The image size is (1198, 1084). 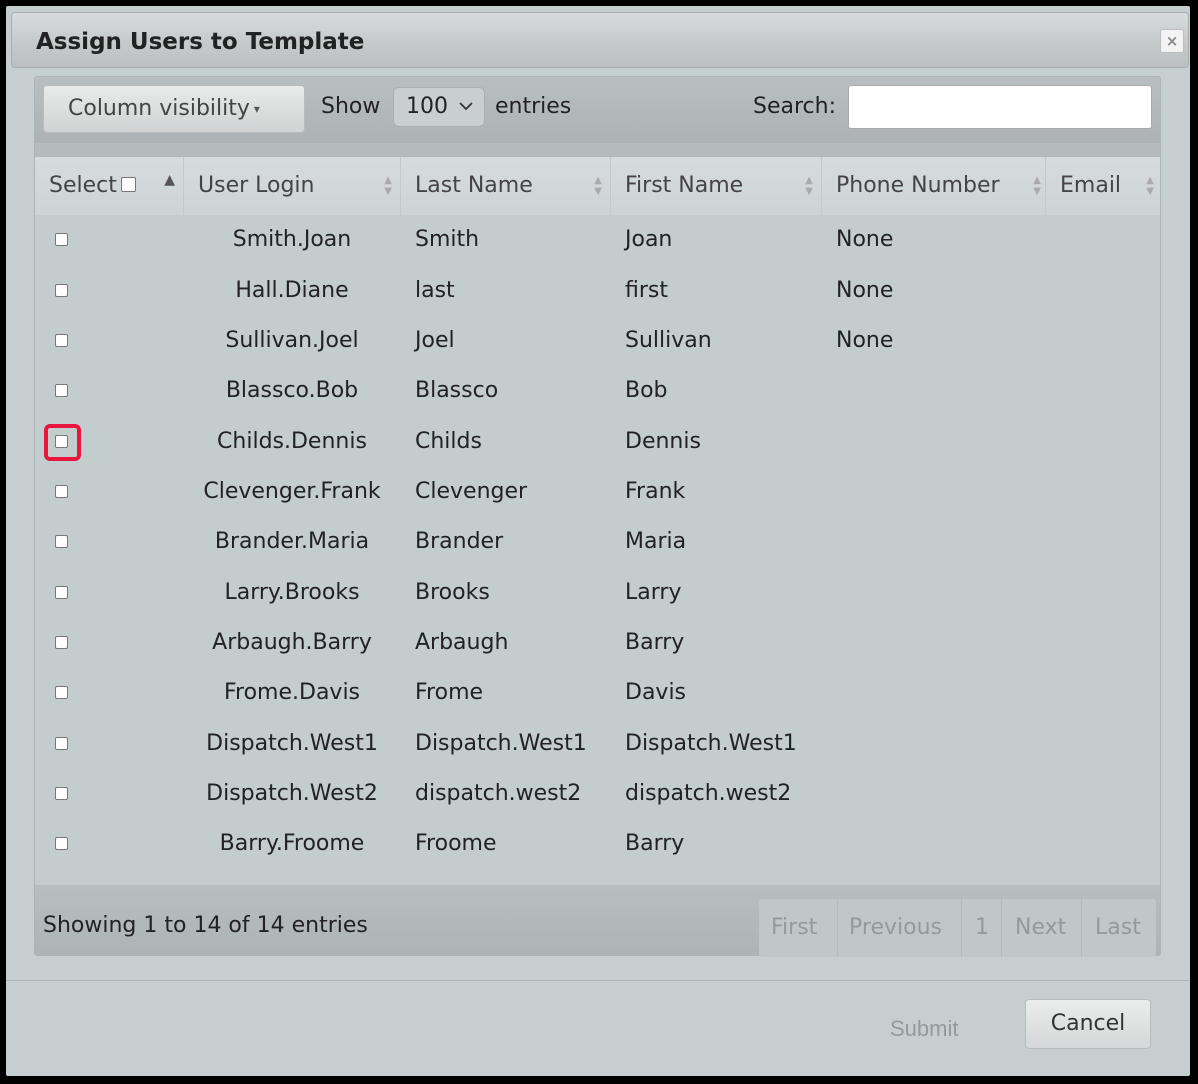 What do you see at coordinates (292, 592) in the screenshot?
I see `cell-user-login: Larry.Brooks` at bounding box center [292, 592].